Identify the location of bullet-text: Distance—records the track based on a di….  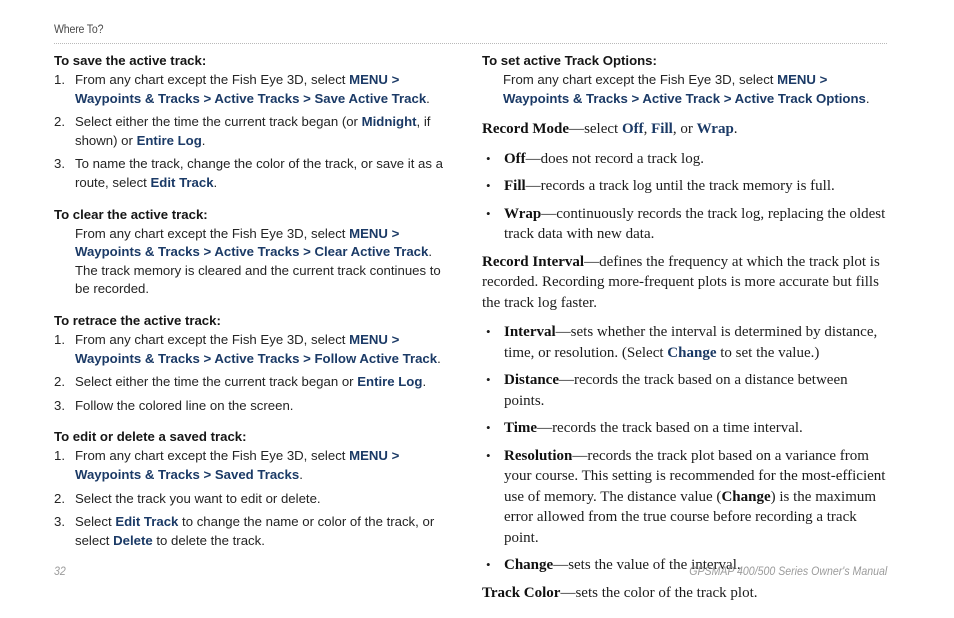
(676, 390).